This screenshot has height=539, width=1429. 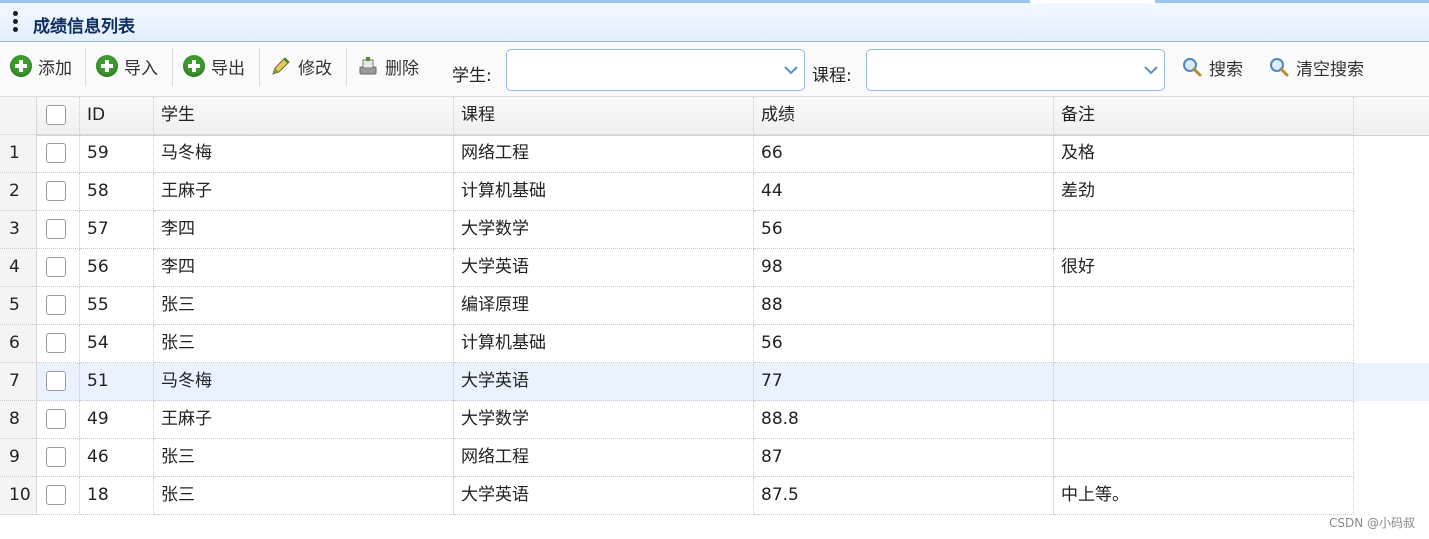 What do you see at coordinates (214, 66) in the screenshot?
I see `export-button: 导出` at bounding box center [214, 66].